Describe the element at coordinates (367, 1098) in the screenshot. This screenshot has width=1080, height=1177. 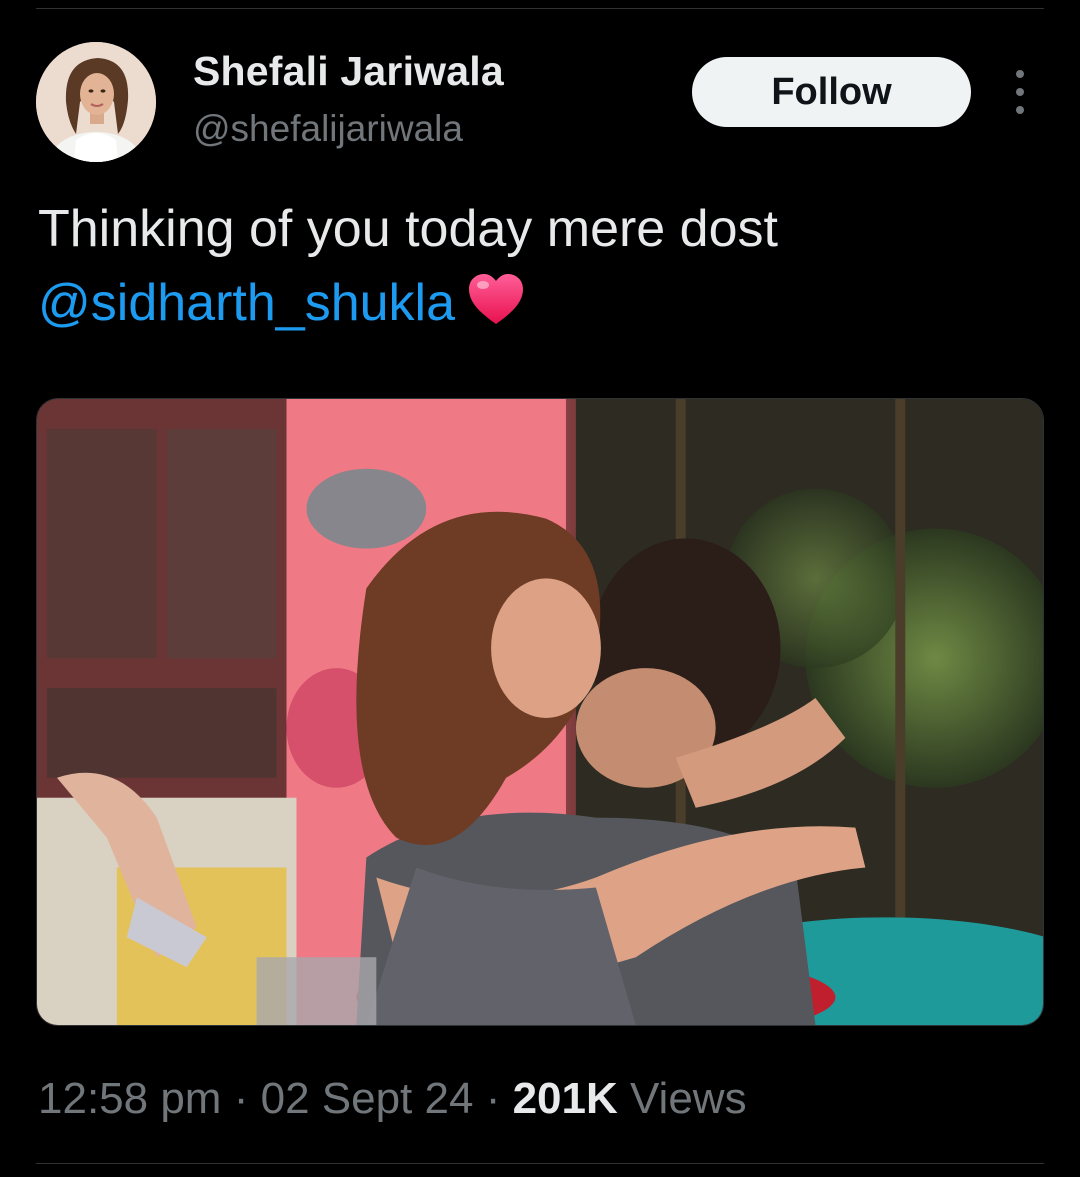
I see `tweet-date: 02 Sept 24` at that location.